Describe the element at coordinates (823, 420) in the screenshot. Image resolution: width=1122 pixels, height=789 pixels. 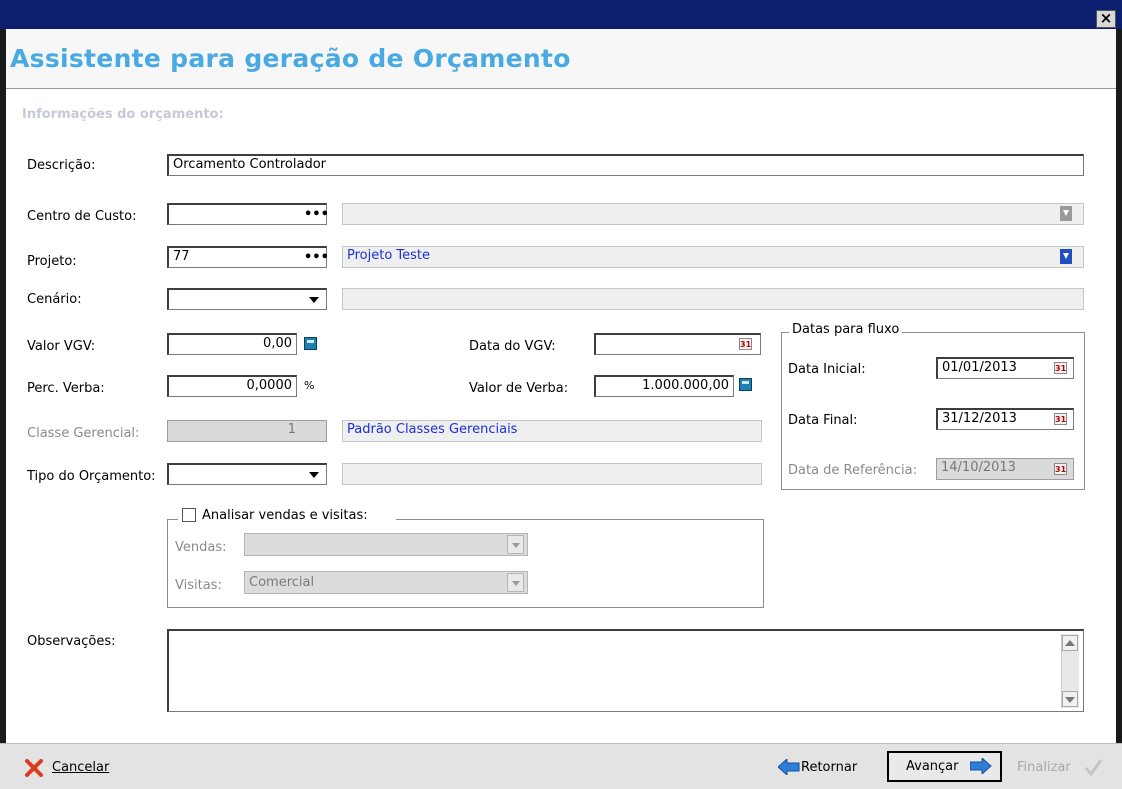
I see `data-final-label: Data Final:` at that location.